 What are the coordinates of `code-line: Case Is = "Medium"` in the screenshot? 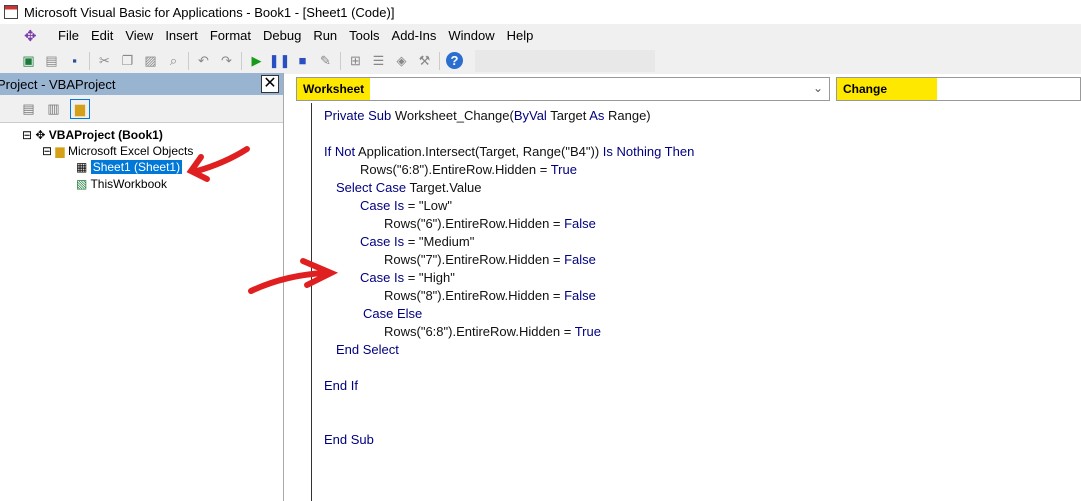 It's located at (417, 241).